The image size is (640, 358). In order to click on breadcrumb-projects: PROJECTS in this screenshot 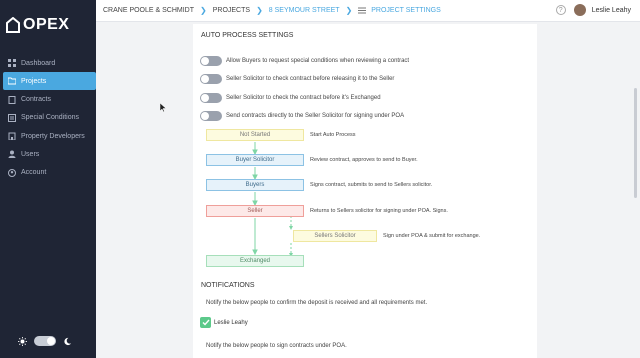, I will do `click(231, 10)`.